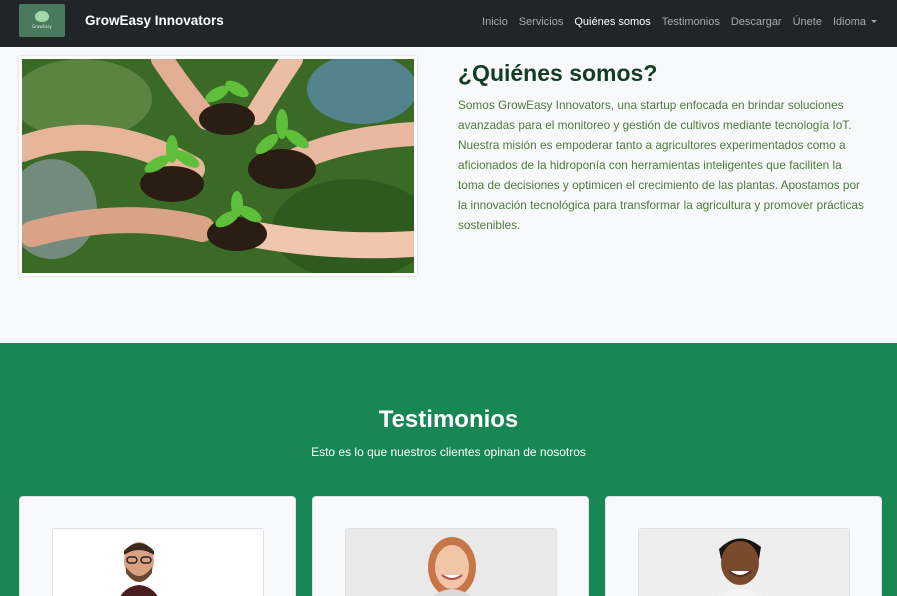  Describe the element at coordinates (691, 22) in the screenshot. I see `nav-link-testimonios: Testimonios` at that location.